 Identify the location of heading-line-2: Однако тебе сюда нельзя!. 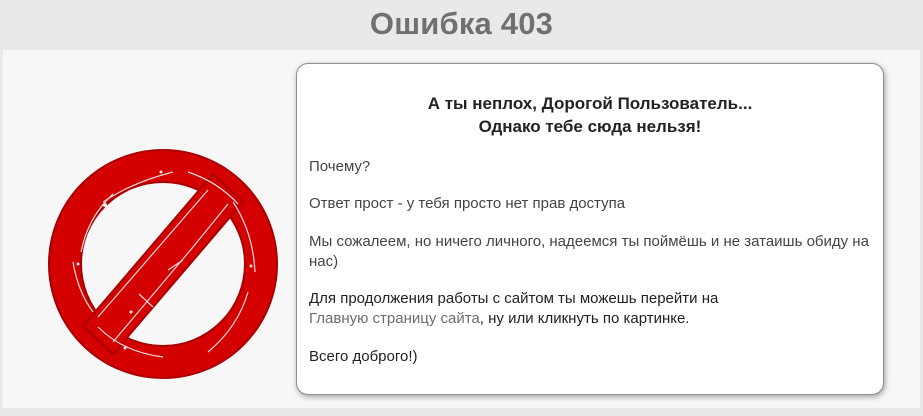
(590, 126).